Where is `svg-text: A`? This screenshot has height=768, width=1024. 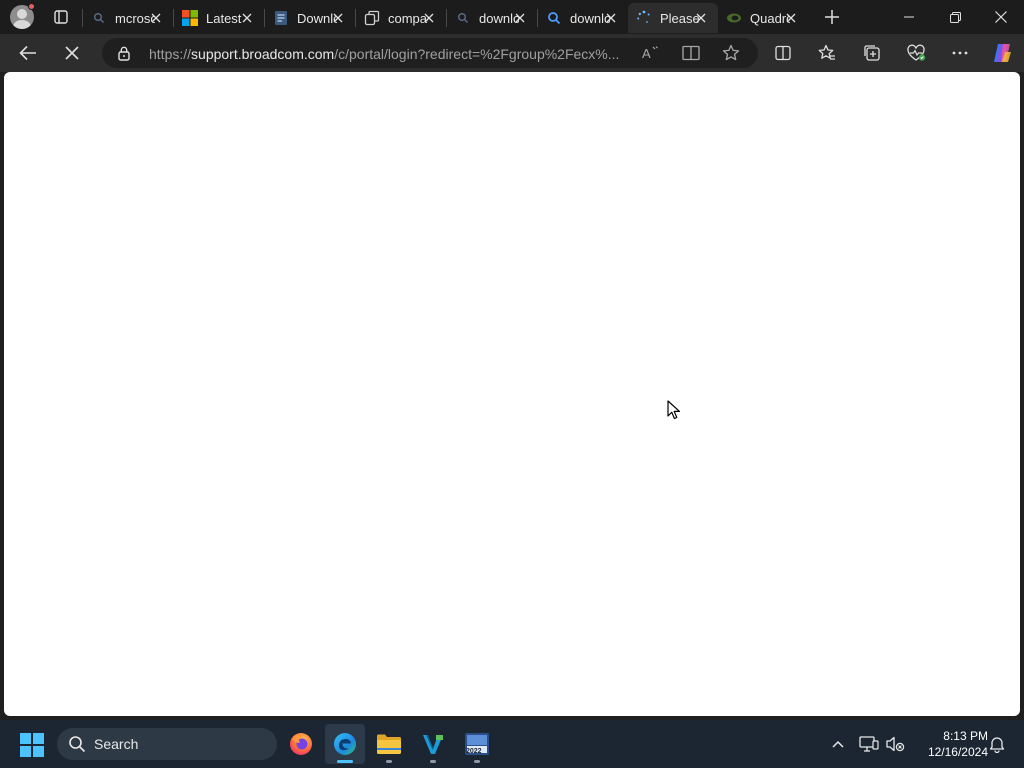
svg-text: A is located at coordinates (646, 53).